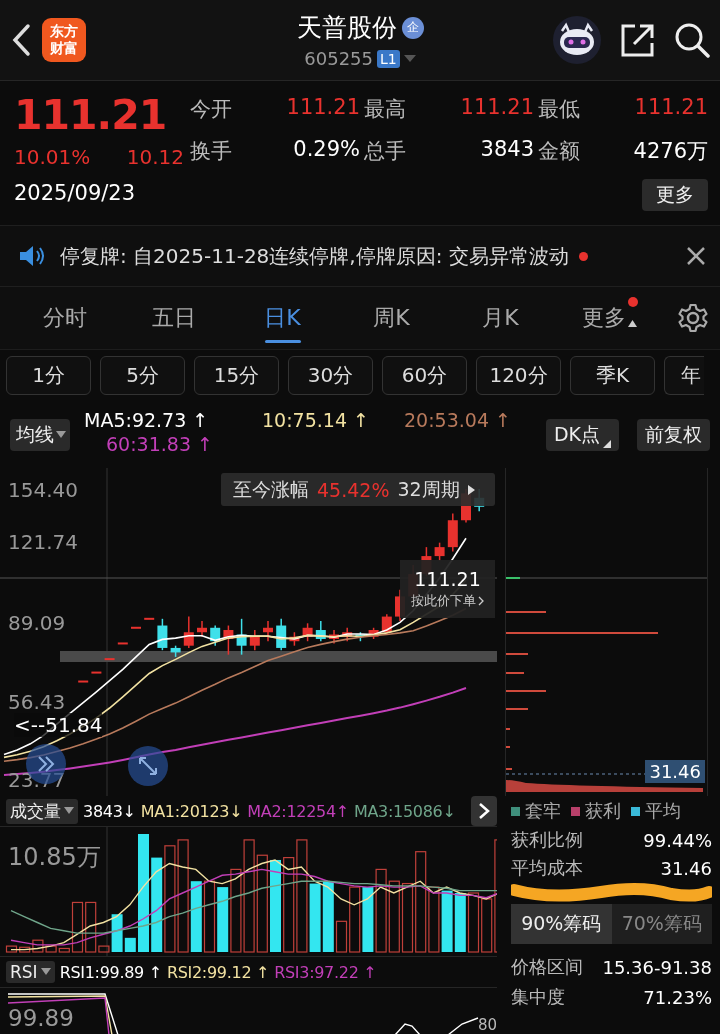 Image resolution: width=720 pixels, height=1034 pixels. I want to click on chip-range-value: 15.36-91.38, so click(657, 967).